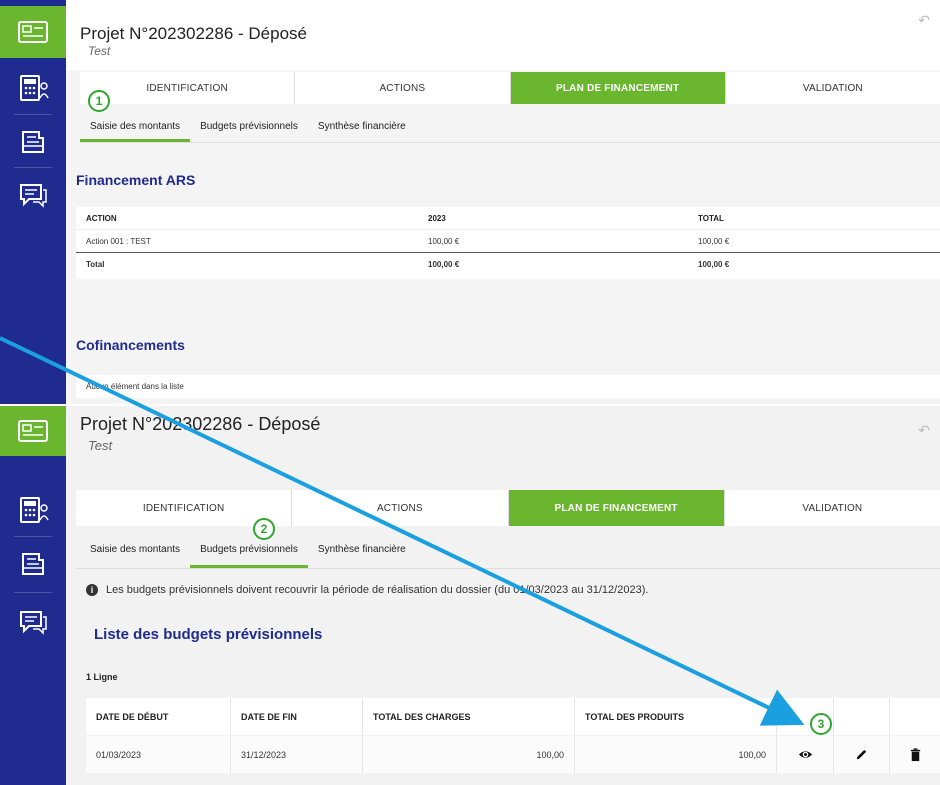 The width and height of the screenshot is (940, 785). Describe the element at coordinates (92, 590) in the screenshot. I see `info-icon: i` at that location.